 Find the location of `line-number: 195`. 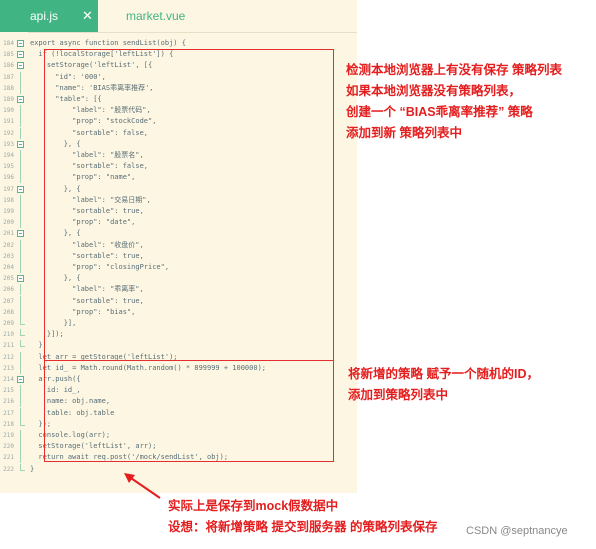

line-number: 195 is located at coordinates (8, 167).